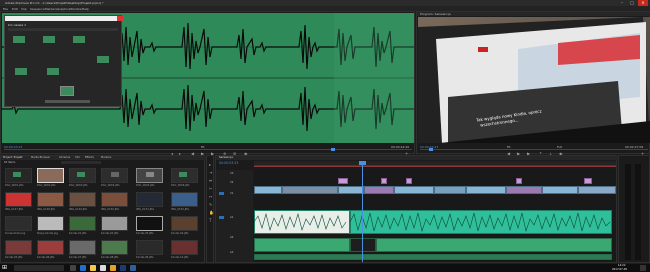  Describe the element at coordinates (210, 204) in the screenshot. I see `pen-tool-icon: ✎` at that location.